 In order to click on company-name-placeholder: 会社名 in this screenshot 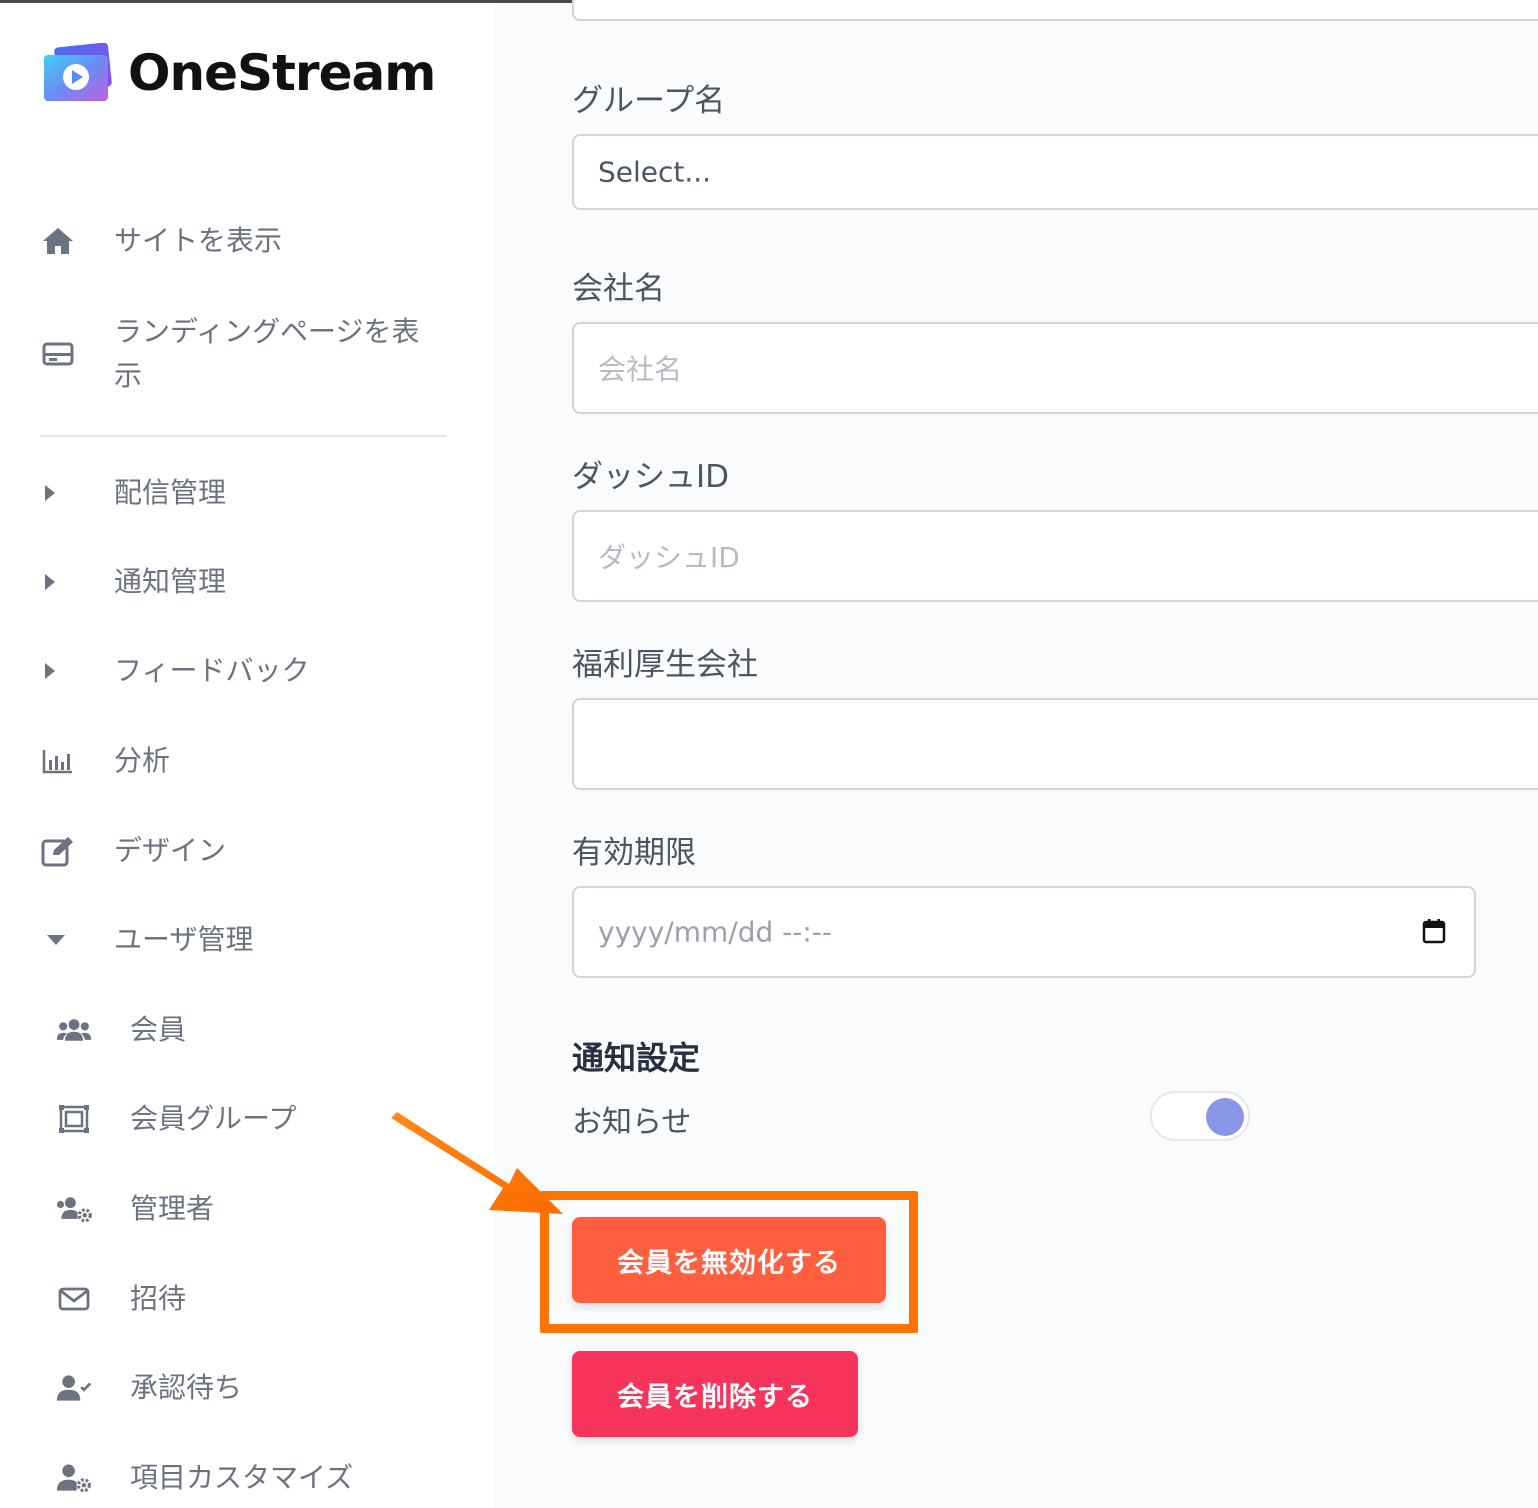, I will do `click(640, 369)`.